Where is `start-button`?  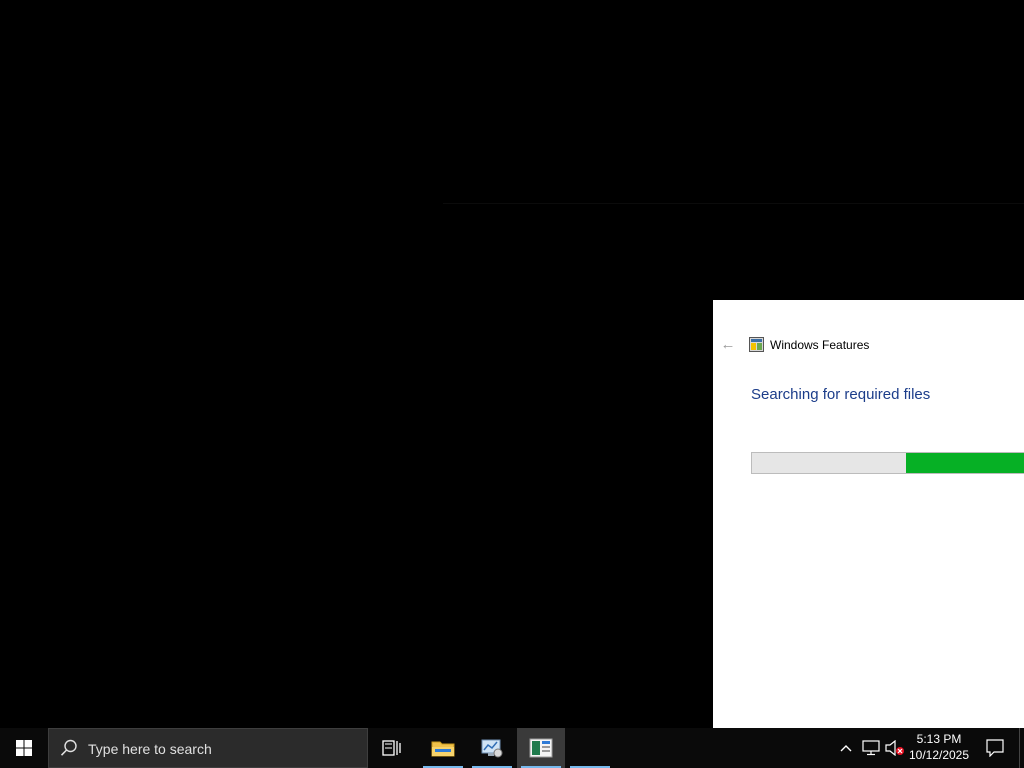
start-button is located at coordinates (24, 748).